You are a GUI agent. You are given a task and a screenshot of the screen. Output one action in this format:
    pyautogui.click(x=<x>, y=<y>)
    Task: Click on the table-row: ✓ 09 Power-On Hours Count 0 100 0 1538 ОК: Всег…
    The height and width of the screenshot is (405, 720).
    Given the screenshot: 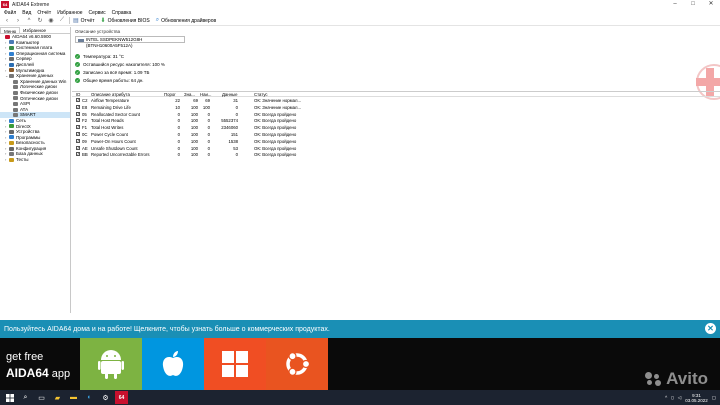 What is the action you would take?
    pyautogui.click(x=396, y=142)
    